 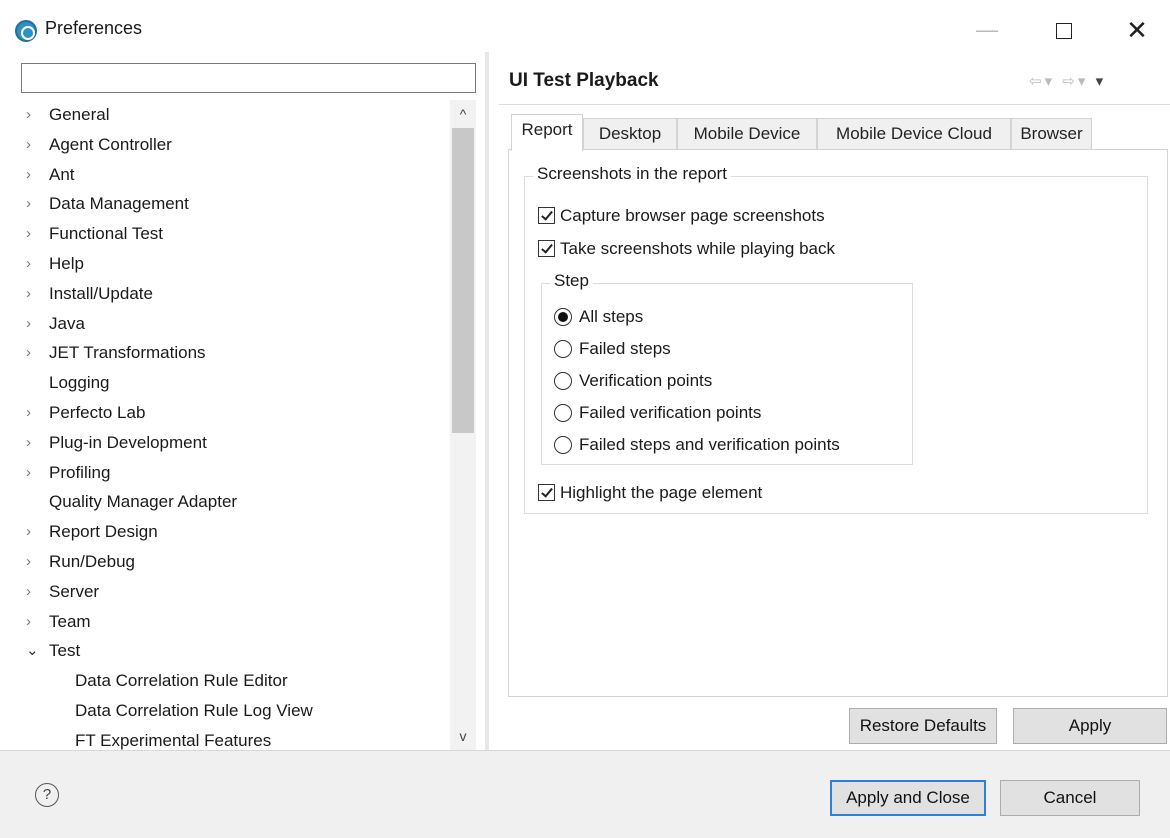 I want to click on tab-mobile-device-cloud: Mobile Device Cloud, so click(x=914, y=134).